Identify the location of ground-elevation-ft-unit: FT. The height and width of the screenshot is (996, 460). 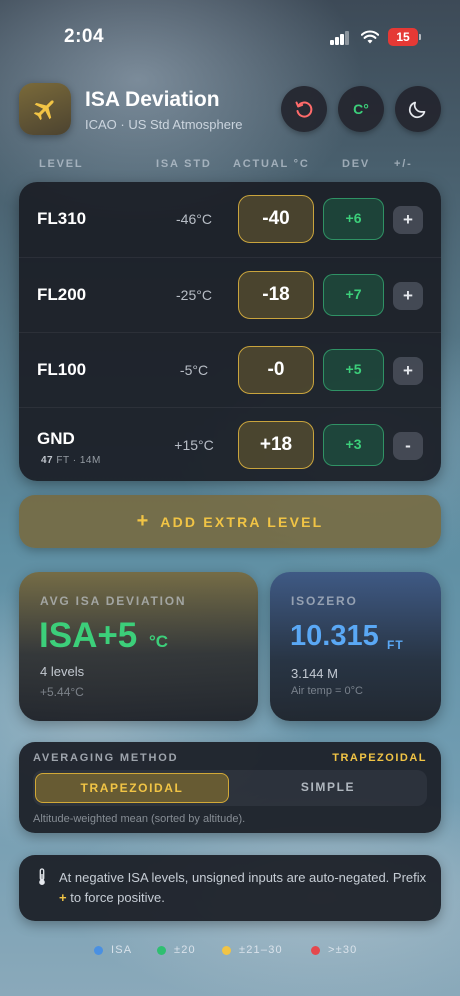
(63, 460).